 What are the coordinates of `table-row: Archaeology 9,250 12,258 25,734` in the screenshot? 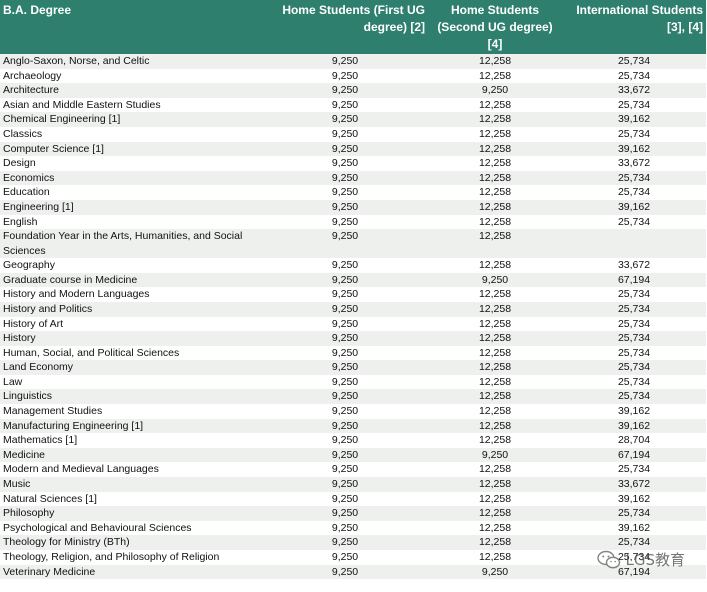 It's located at (353, 76).